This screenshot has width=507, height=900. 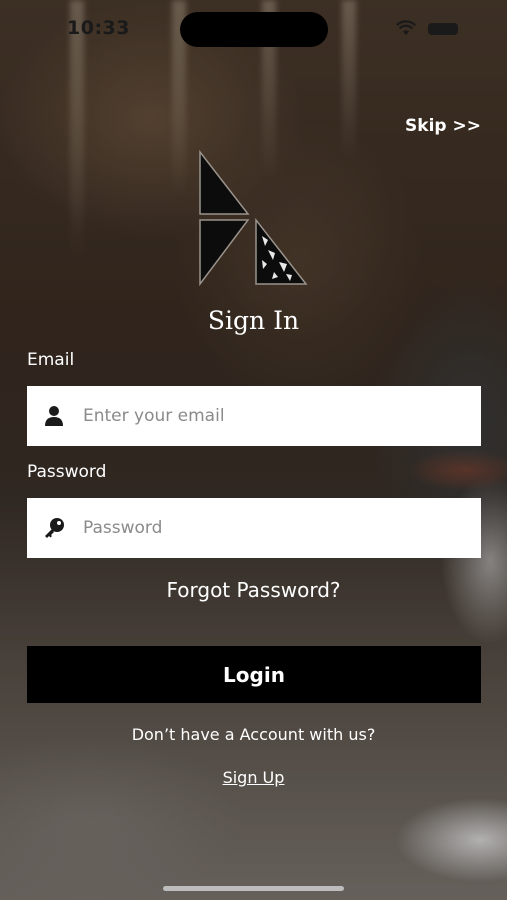 I want to click on skip-link: Skip >>, so click(x=443, y=126).